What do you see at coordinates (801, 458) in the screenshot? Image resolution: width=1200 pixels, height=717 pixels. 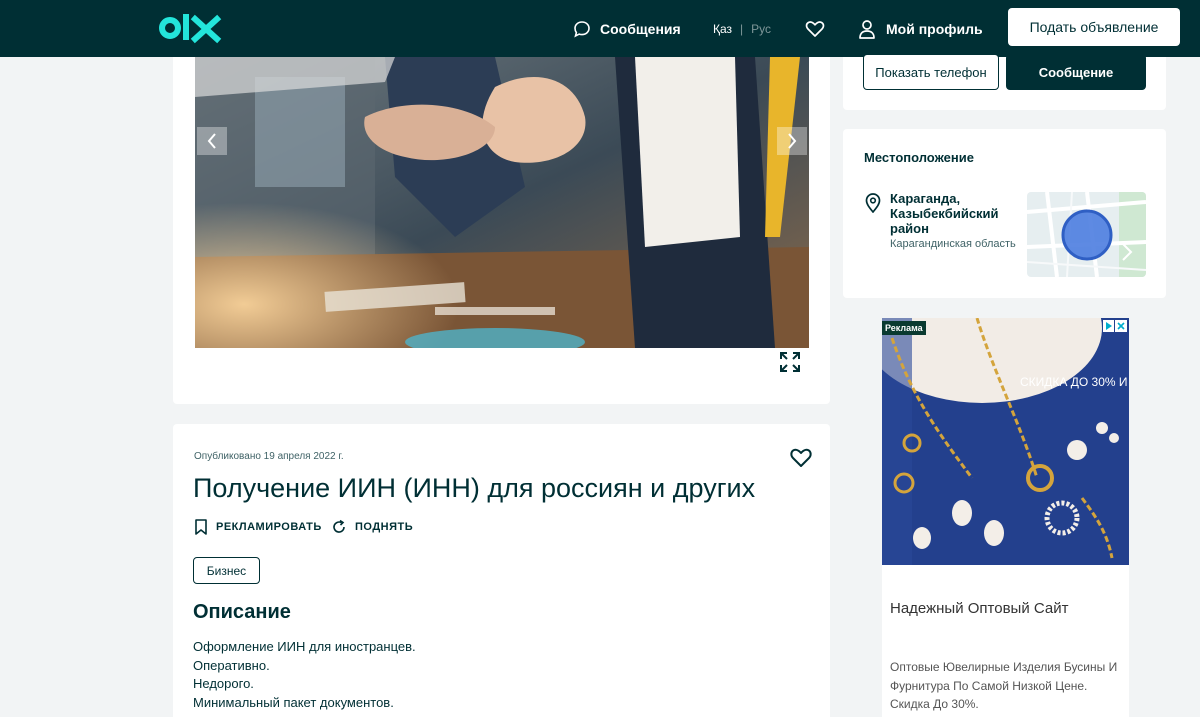 I see `favorite-heart-icon` at bounding box center [801, 458].